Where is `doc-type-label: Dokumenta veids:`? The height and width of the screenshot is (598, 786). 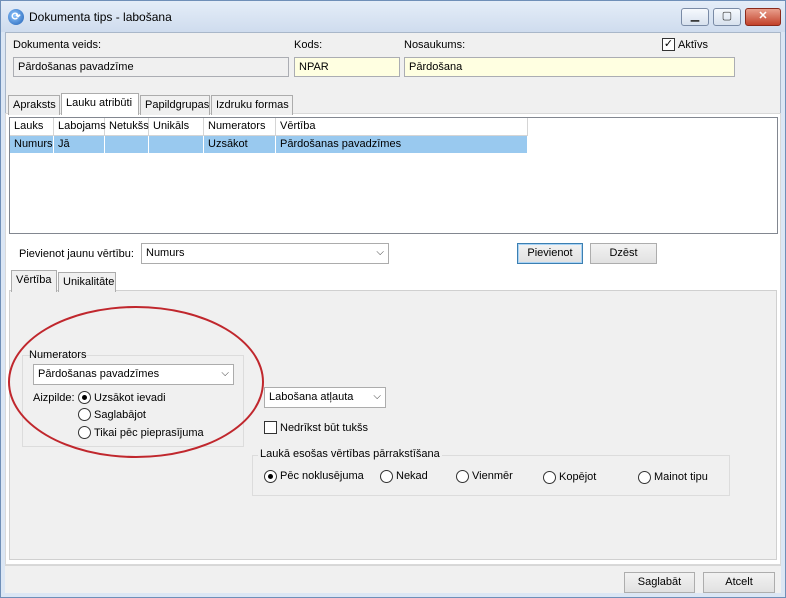
doc-type-label: Dokumenta veids: is located at coordinates (57, 45).